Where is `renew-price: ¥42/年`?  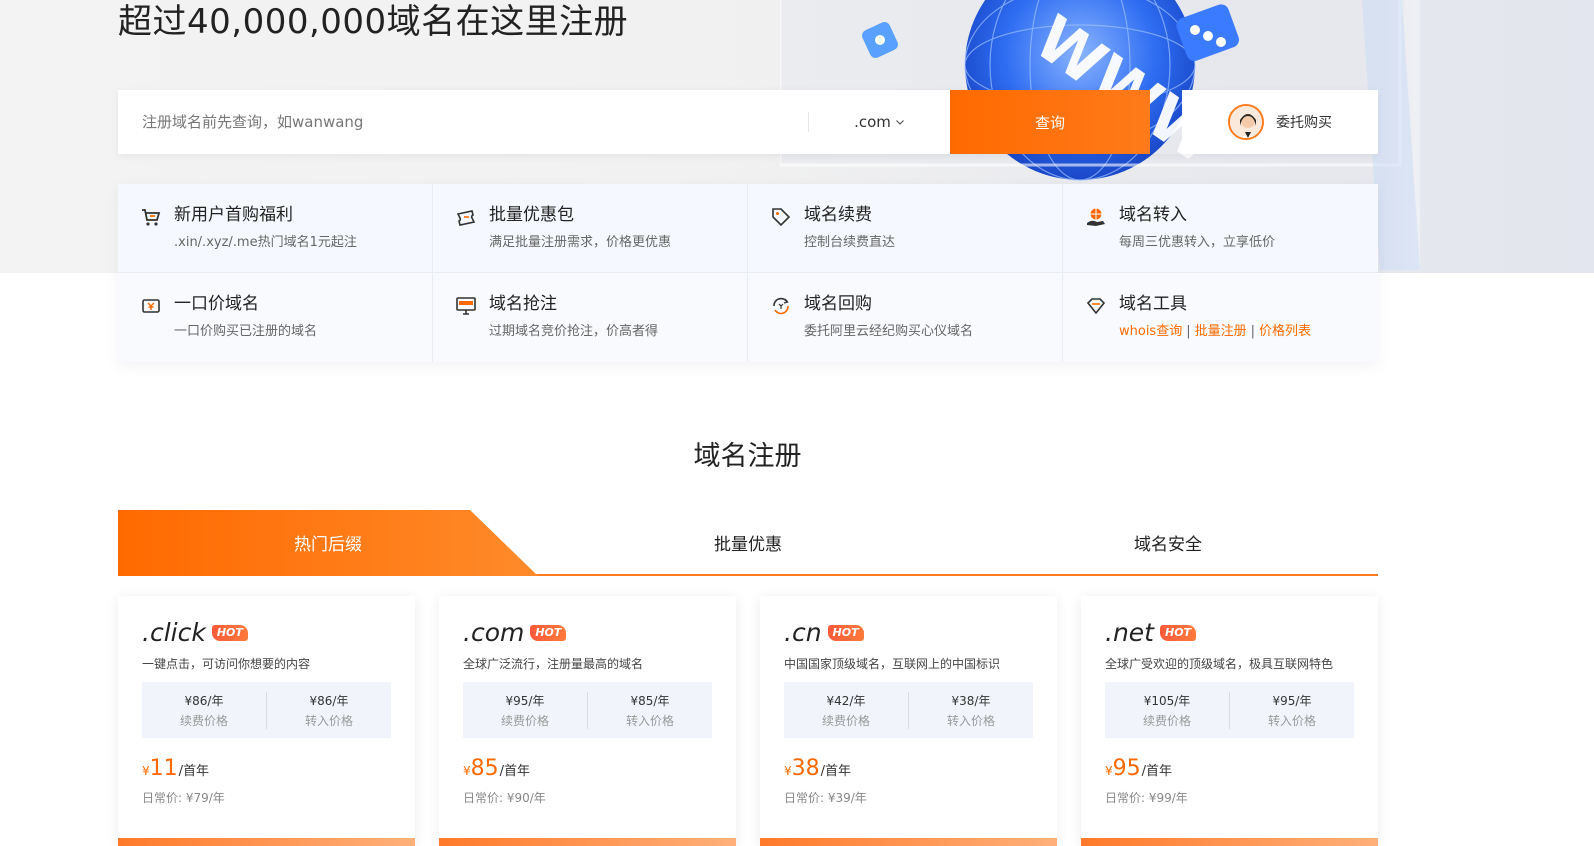 renew-price: ¥42/年 is located at coordinates (846, 700).